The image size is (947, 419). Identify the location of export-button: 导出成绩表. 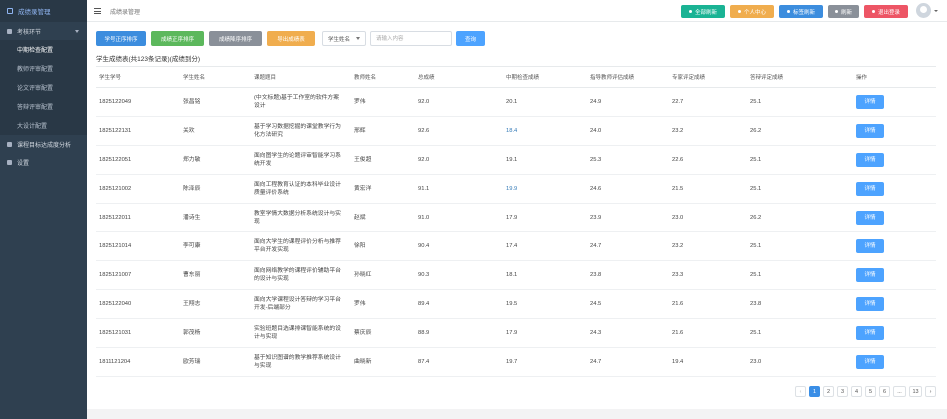
(291, 38).